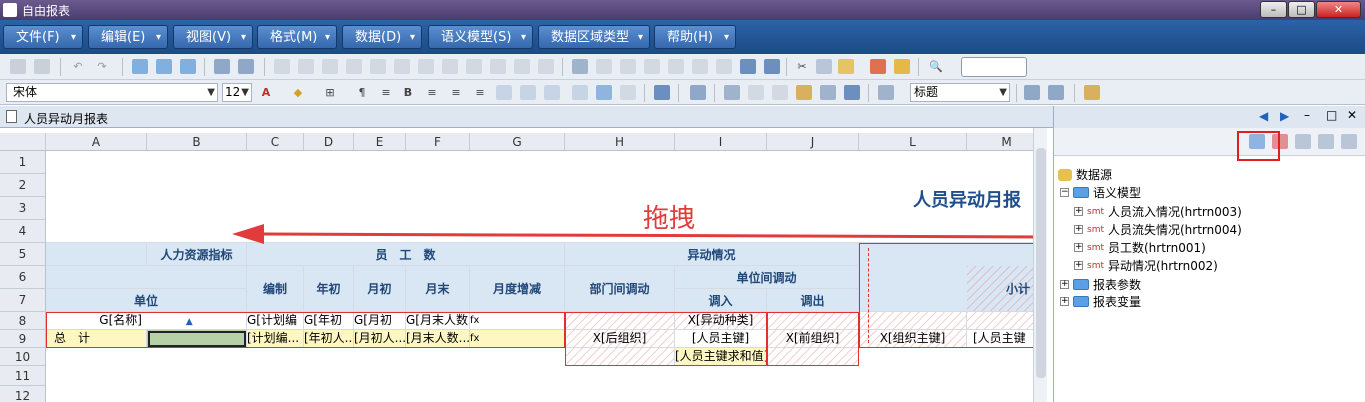 This screenshot has width=1365, height=402. Describe the element at coordinates (456, 92) in the screenshot. I see `align-center-icon: ≡` at that location.